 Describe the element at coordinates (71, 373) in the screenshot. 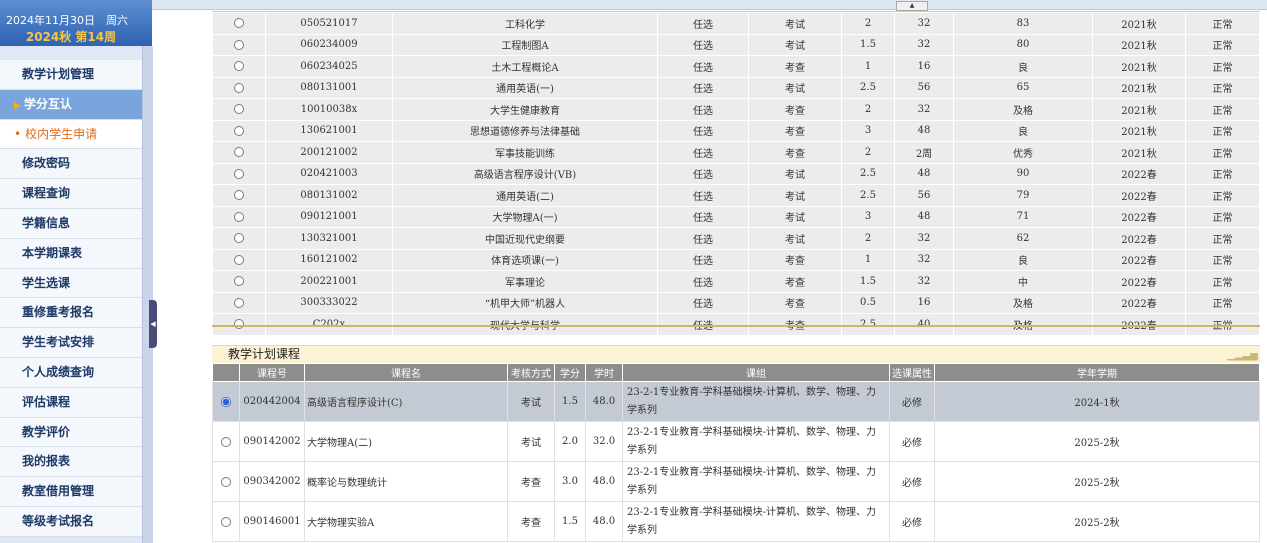

I see `sidebar-item-10: 个人成绩查询` at that location.